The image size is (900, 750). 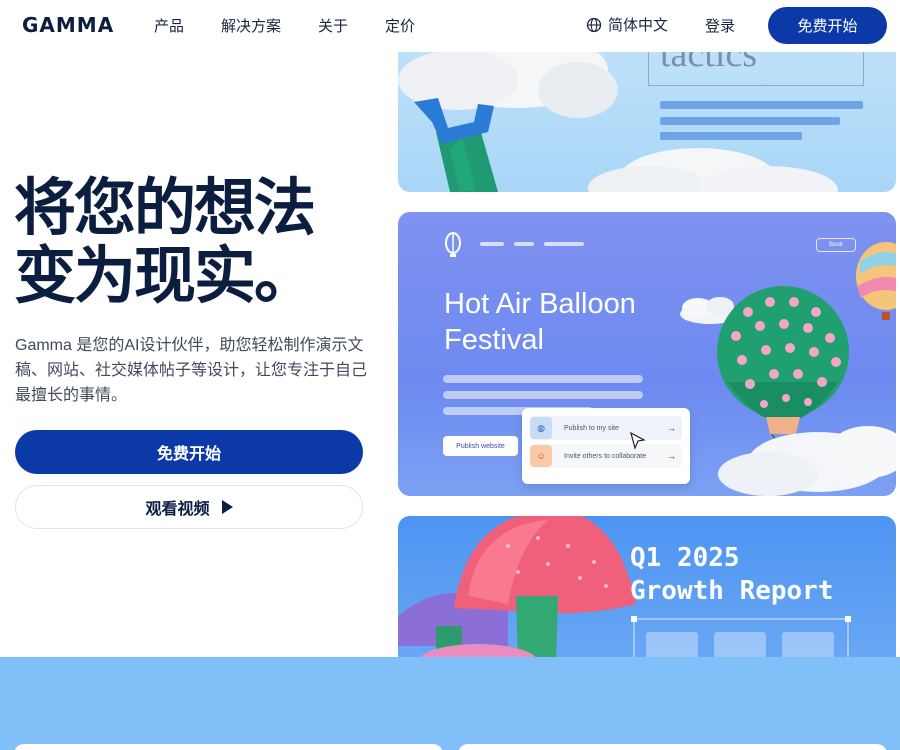 I want to click on card3-title-line-1: Q1 2025, so click(x=685, y=558).